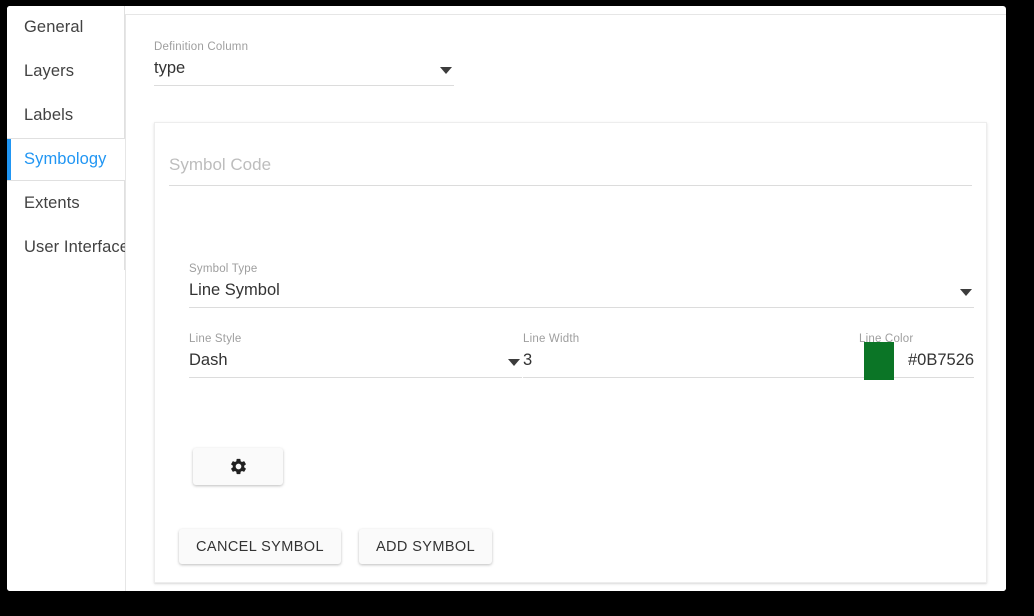 This screenshot has height=616, width=1034. I want to click on symbol-code-input: Symbol Code, so click(570, 170).